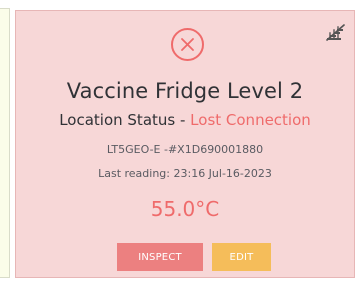 The image size is (355, 283). I want to click on device-id: LT5GEO-E -#X1D690001880, so click(185, 149).